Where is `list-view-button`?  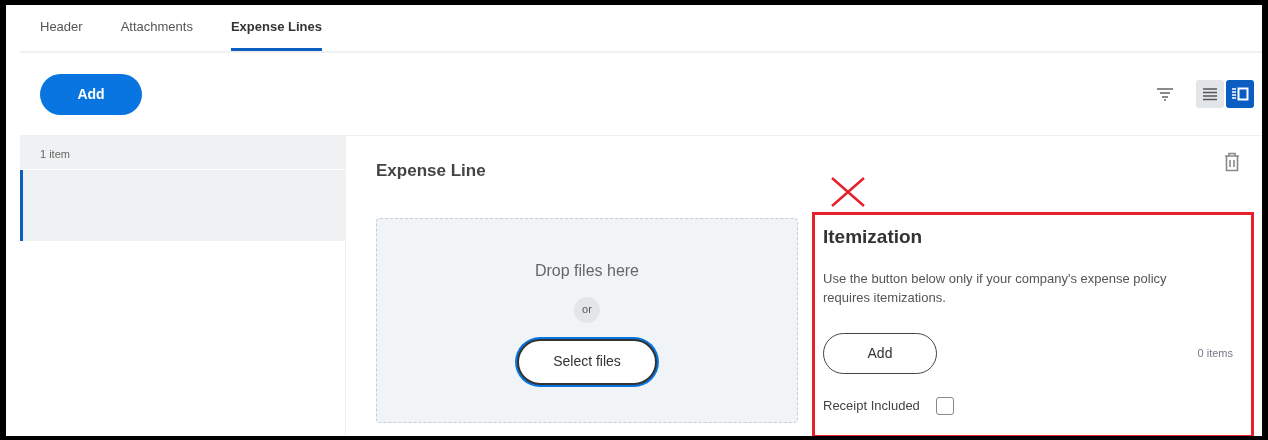 list-view-button is located at coordinates (1210, 94).